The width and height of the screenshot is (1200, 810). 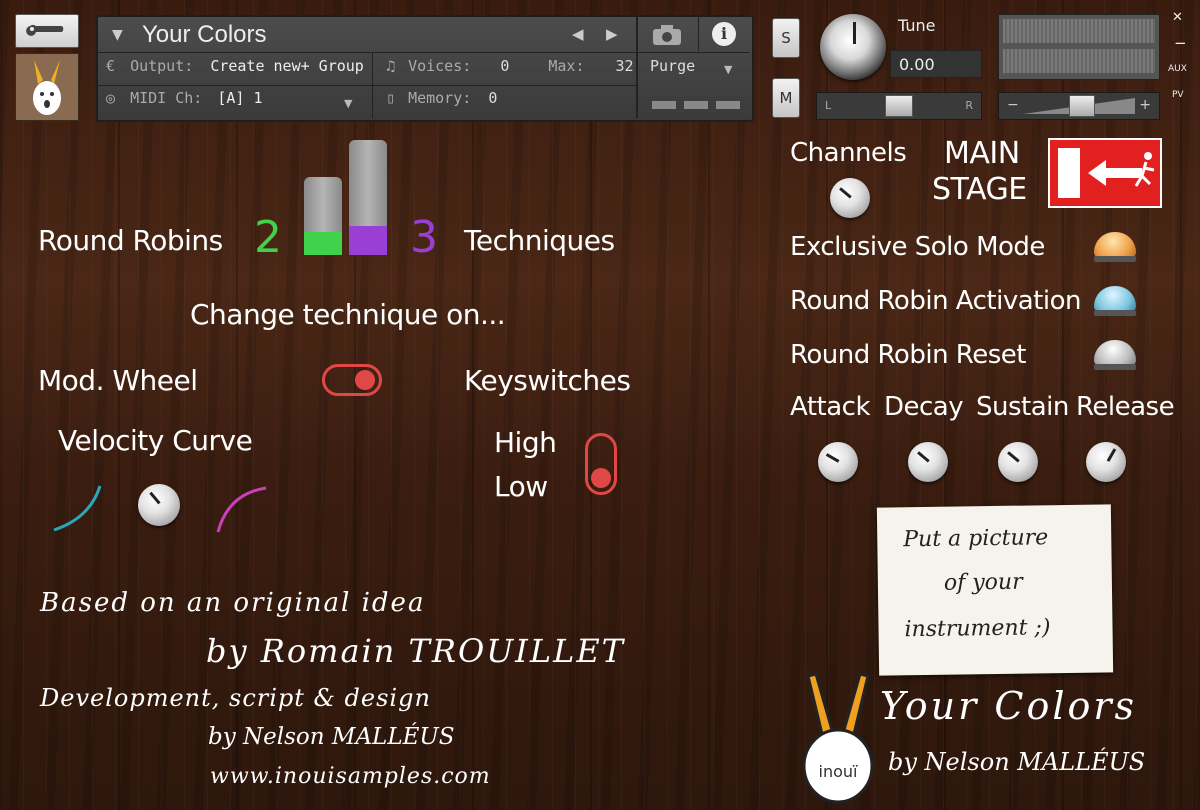 What do you see at coordinates (853, 47) in the screenshot?
I see `tune-knob` at bounding box center [853, 47].